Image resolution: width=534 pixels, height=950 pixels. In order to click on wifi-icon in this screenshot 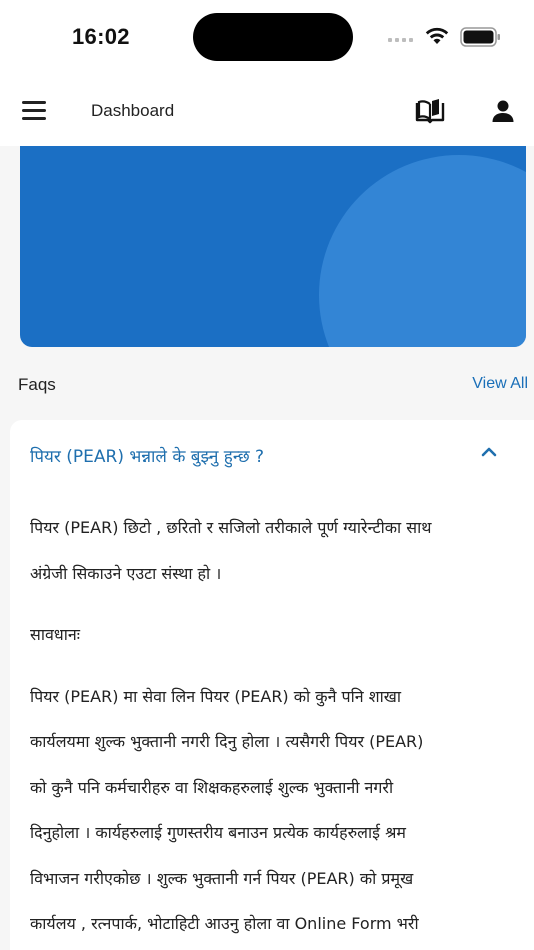, I will do `click(437, 35)`.